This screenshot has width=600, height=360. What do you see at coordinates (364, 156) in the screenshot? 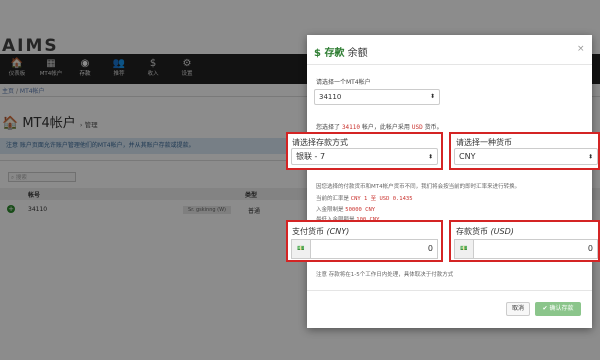
I see `deposit-method-select: 银联 - 7 ⬍` at bounding box center [364, 156].